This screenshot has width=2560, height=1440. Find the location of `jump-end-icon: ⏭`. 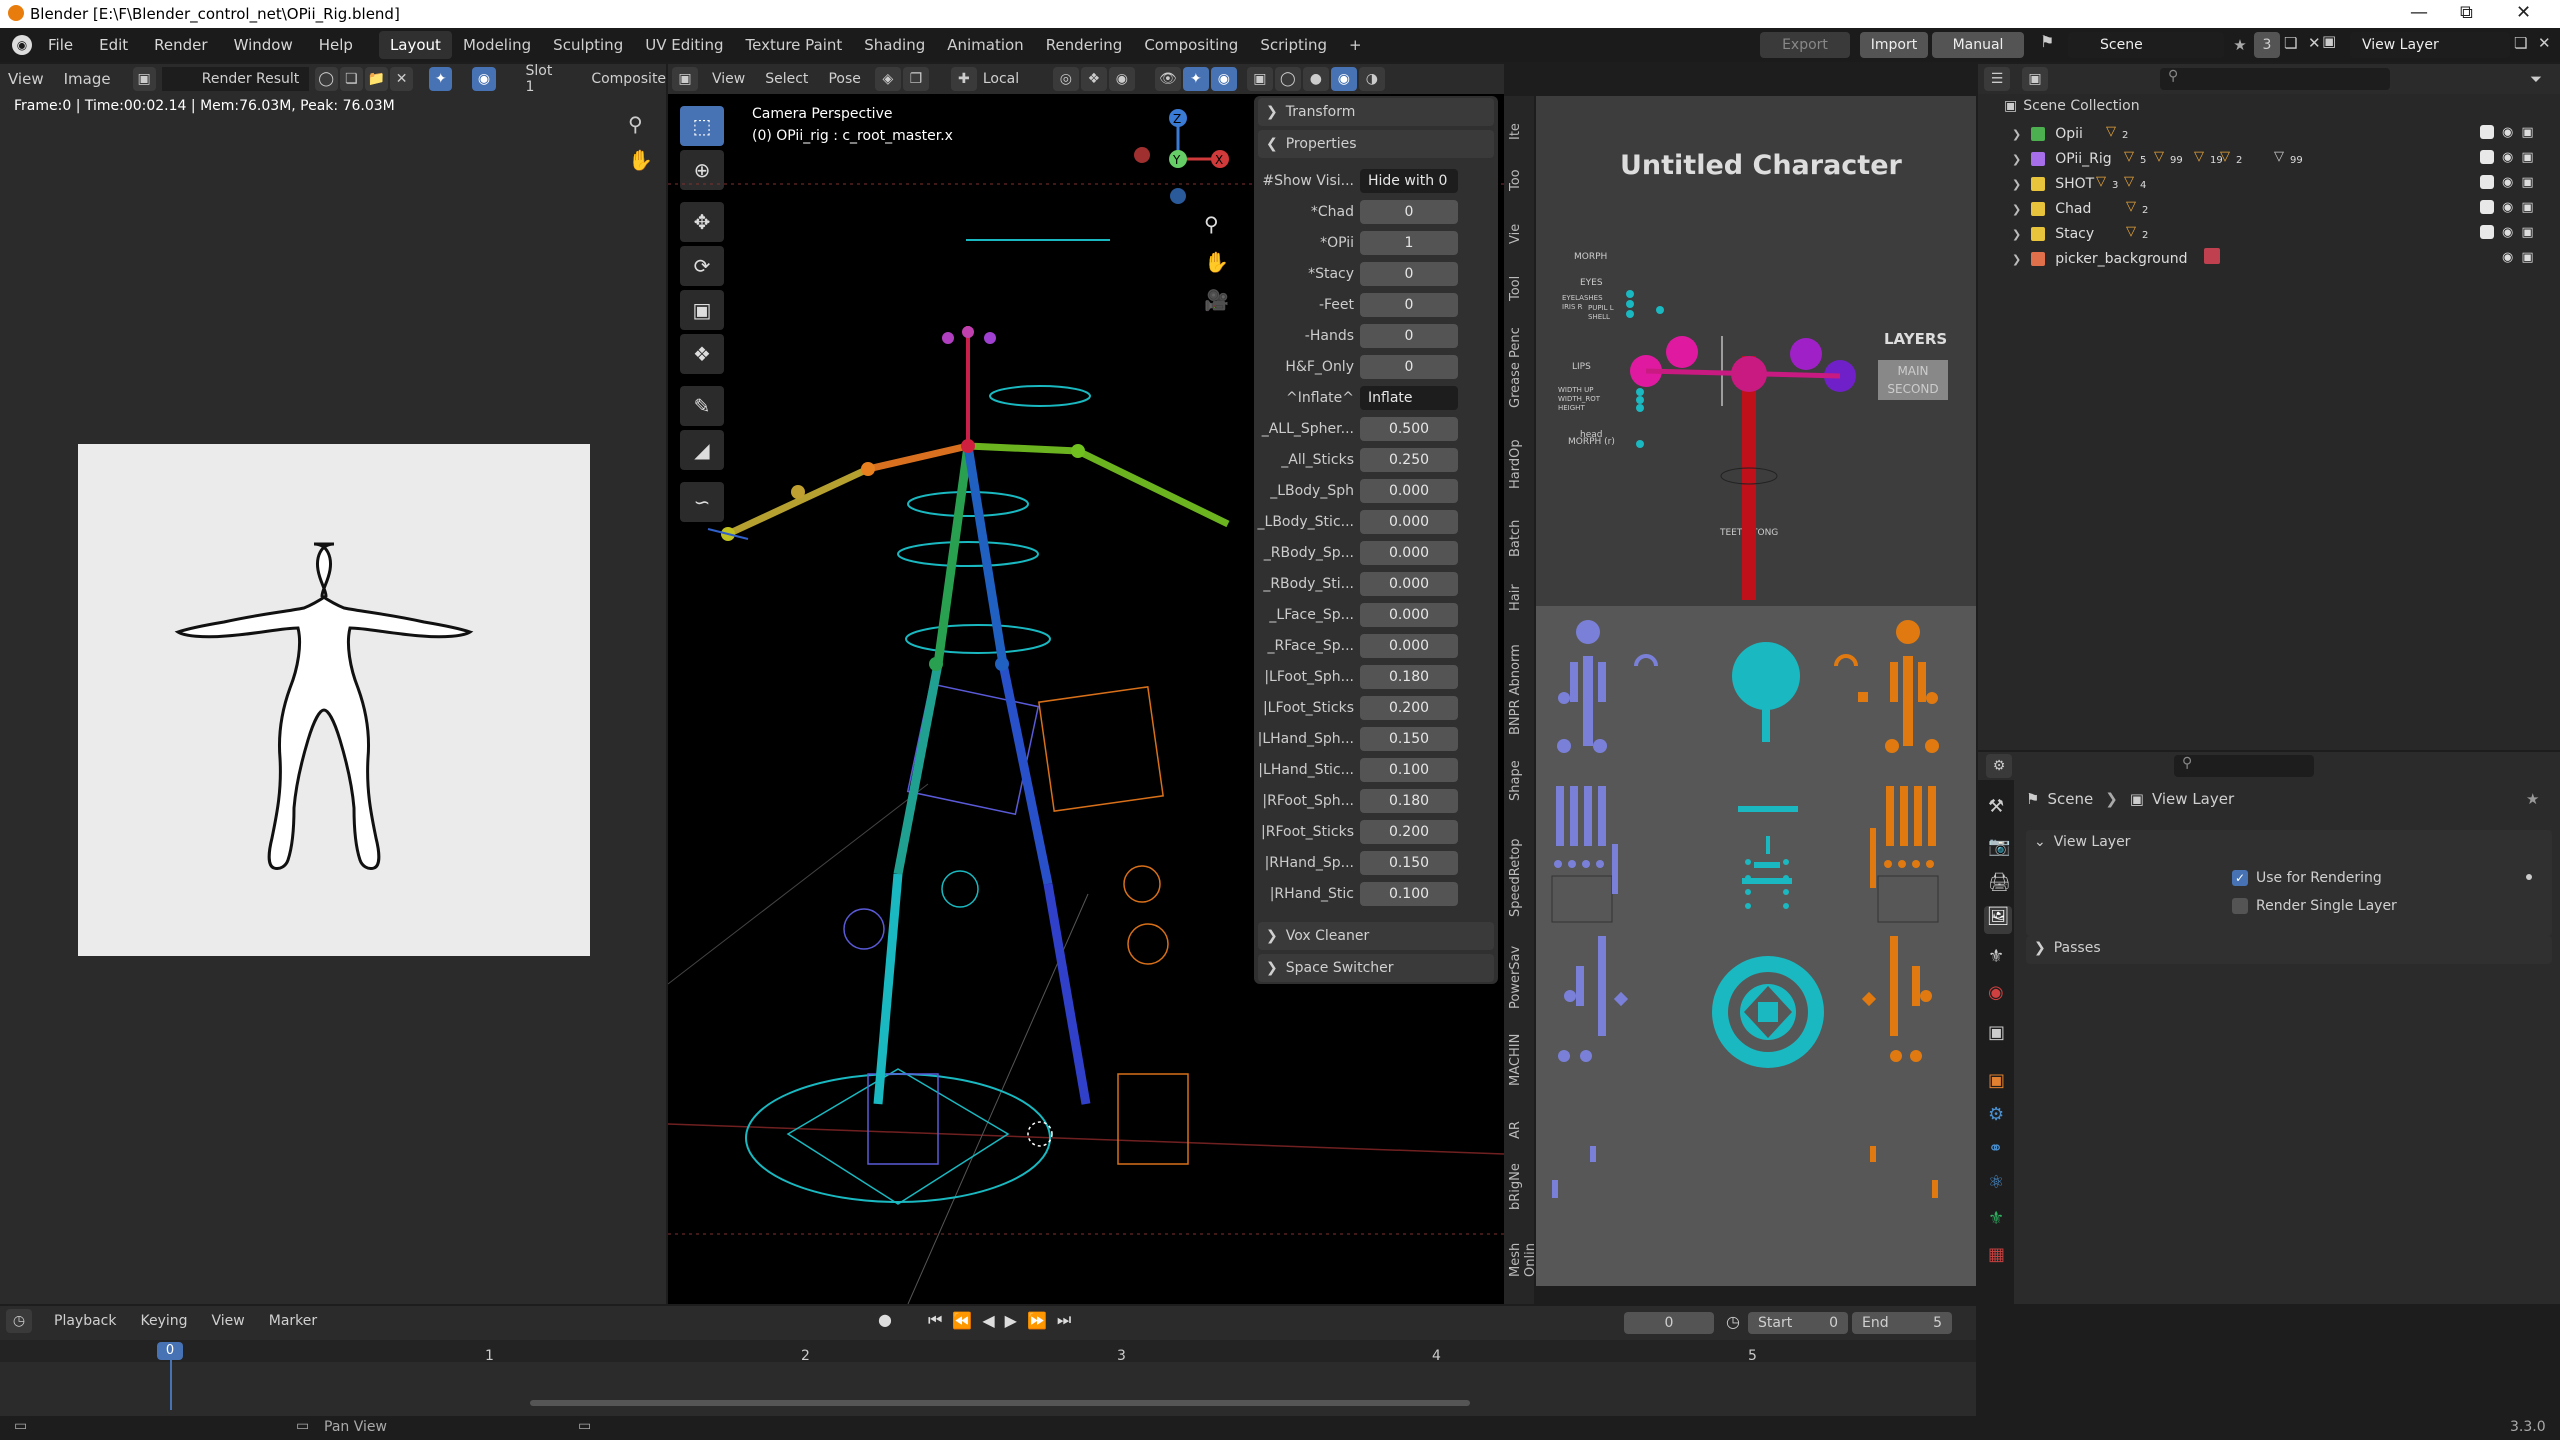

jump-end-icon: ⏭ is located at coordinates (1064, 1320).